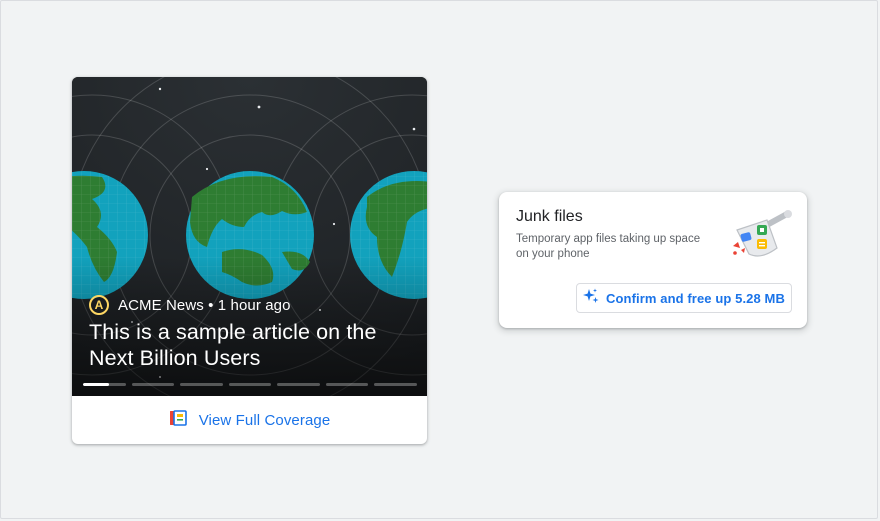  What do you see at coordinates (549, 216) in the screenshot?
I see `junk-files-title: Junk files` at bounding box center [549, 216].